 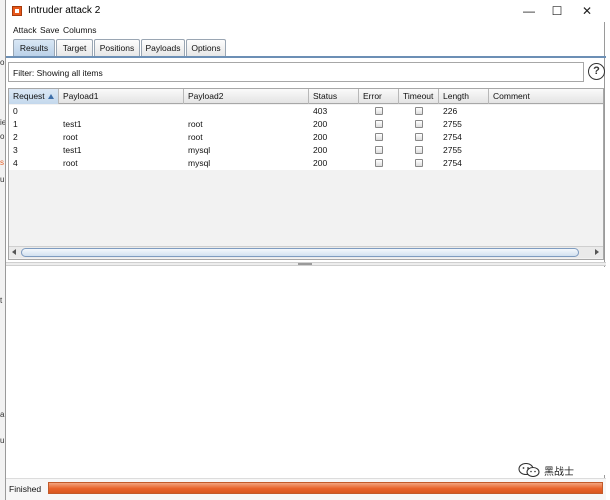 I want to click on table-row: 2 root root 200 2754, so click(x=306, y=137).